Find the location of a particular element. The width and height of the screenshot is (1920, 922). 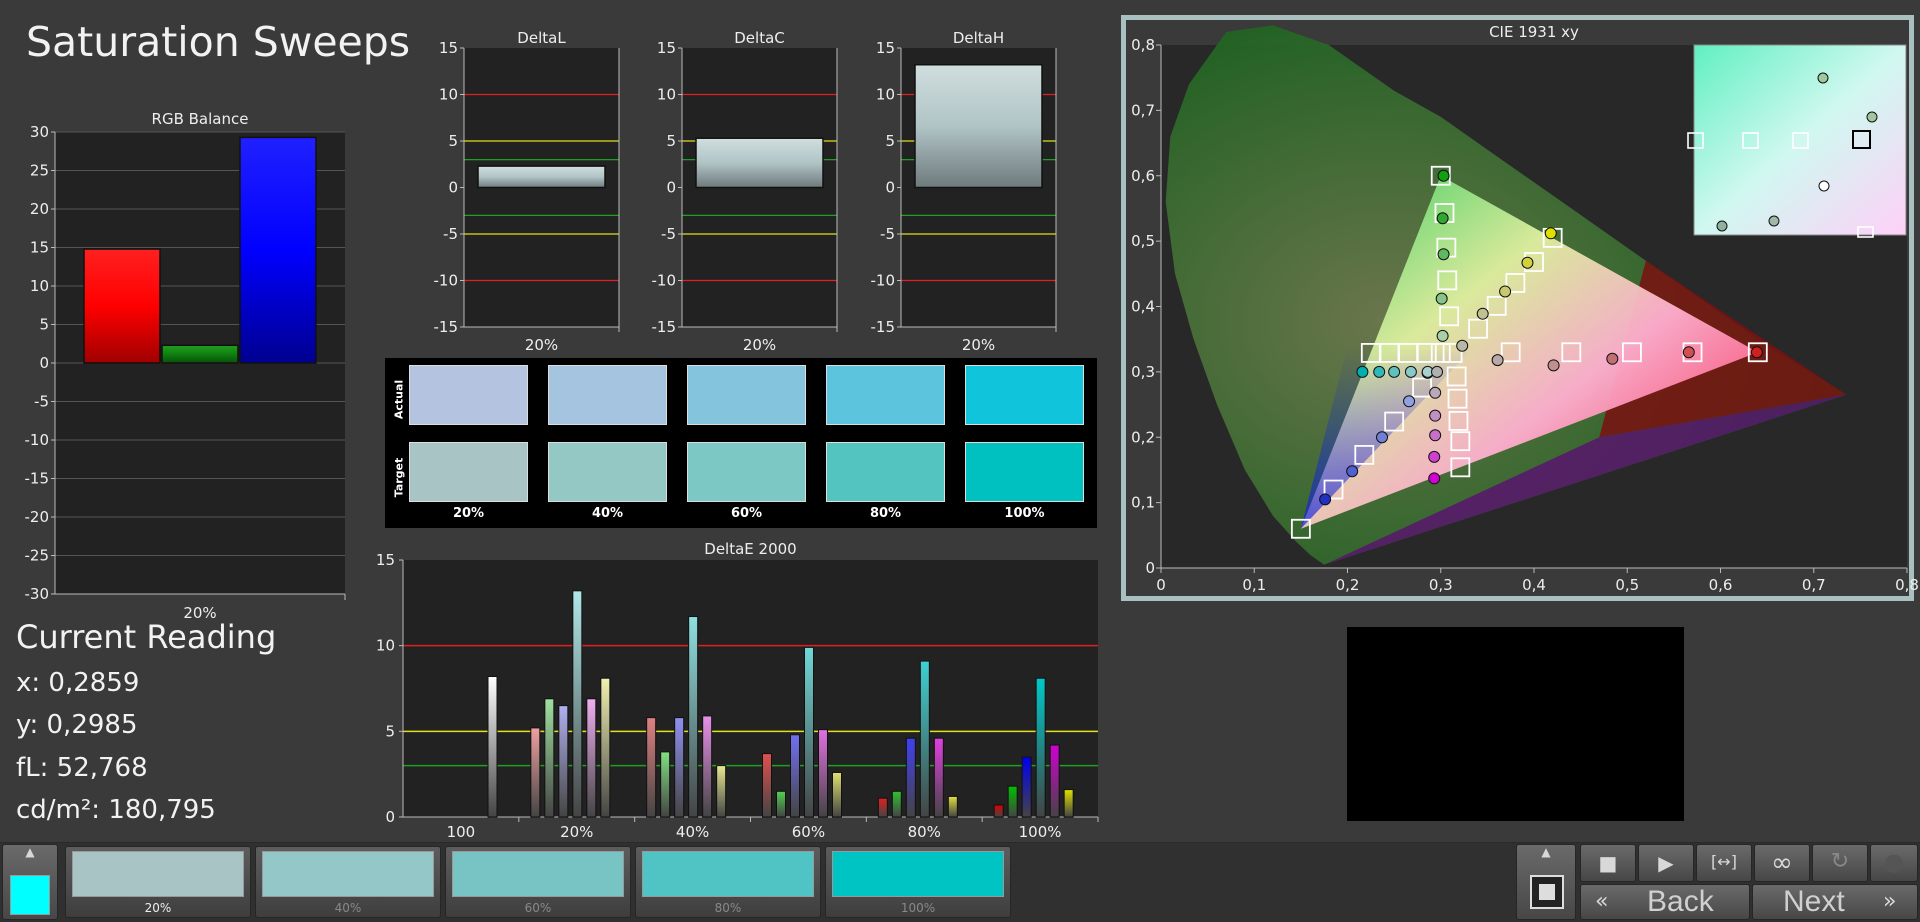

red-bar is located at coordinates (122, 306).